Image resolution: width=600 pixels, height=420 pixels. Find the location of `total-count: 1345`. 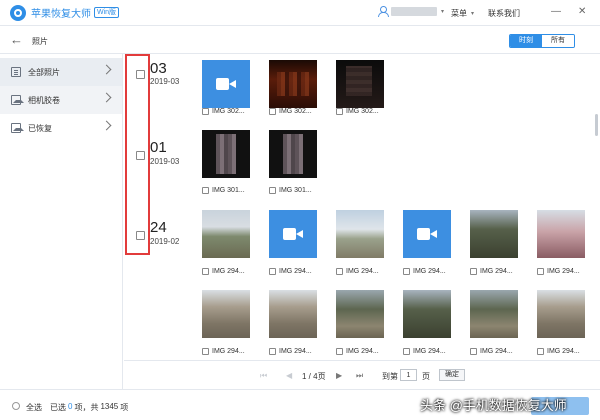

total-count: 1345 is located at coordinates (109, 406).